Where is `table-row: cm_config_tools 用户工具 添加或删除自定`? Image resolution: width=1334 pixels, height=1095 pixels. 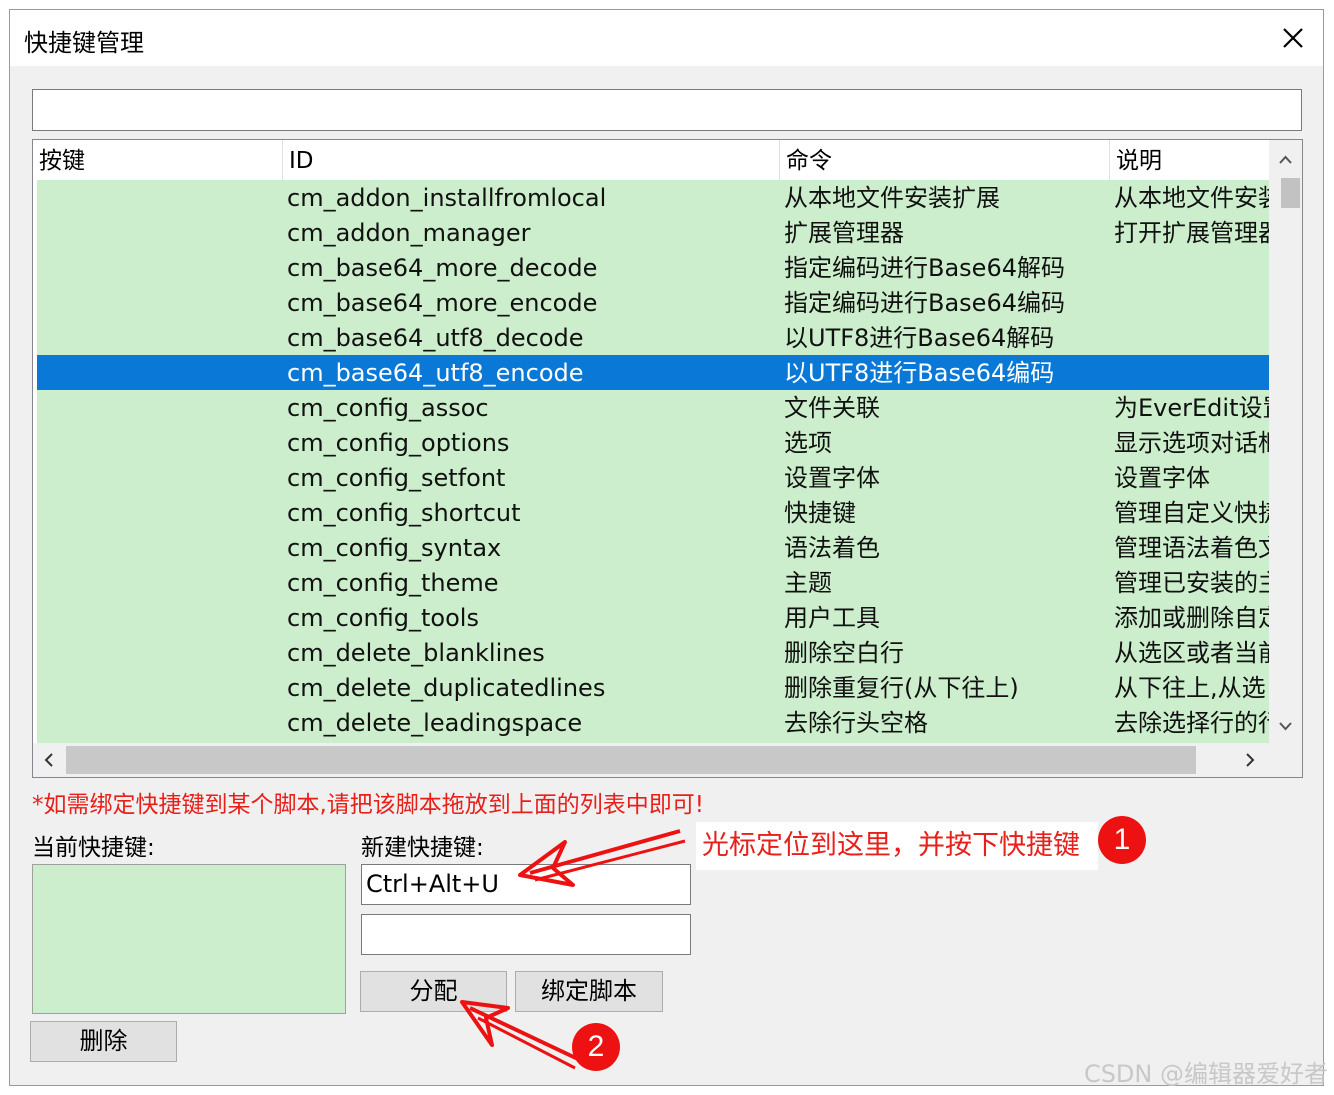 table-row: cm_config_tools 用户工具 添加或删除自定 is located at coordinates (653, 617).